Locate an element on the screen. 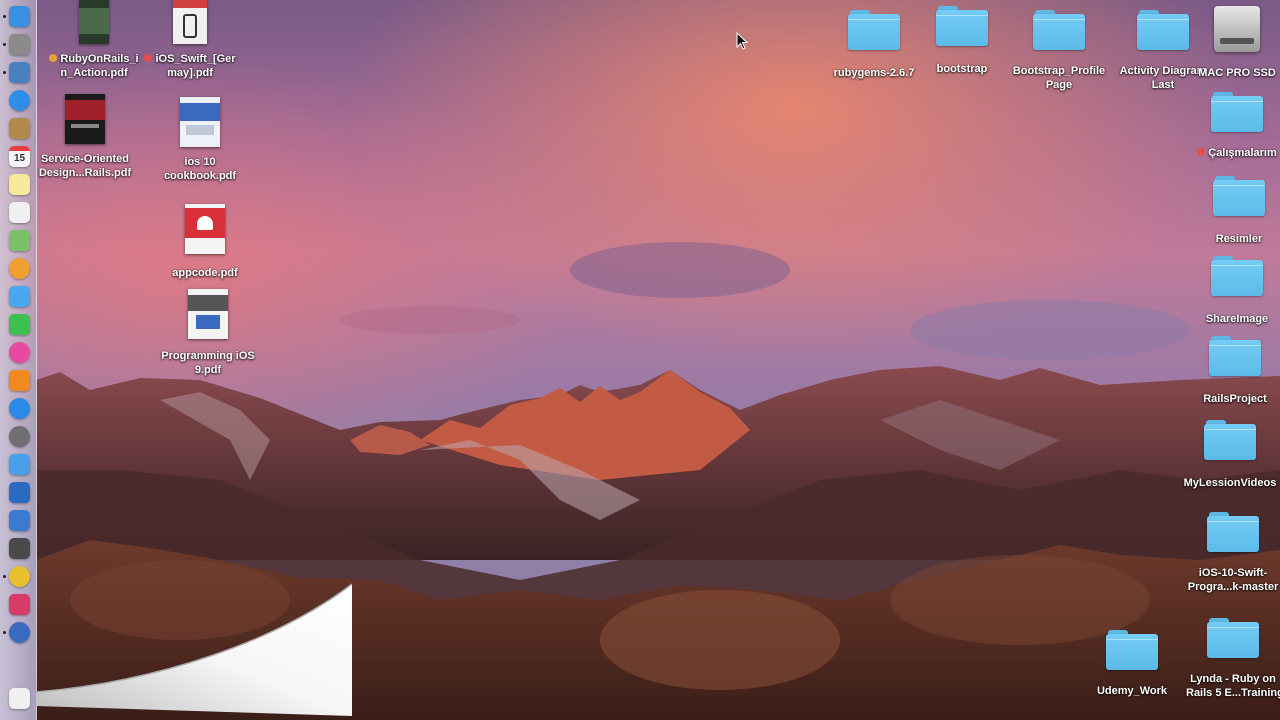 The height and width of the screenshot is (720, 1280). reminders-icon is located at coordinates (19, 212).